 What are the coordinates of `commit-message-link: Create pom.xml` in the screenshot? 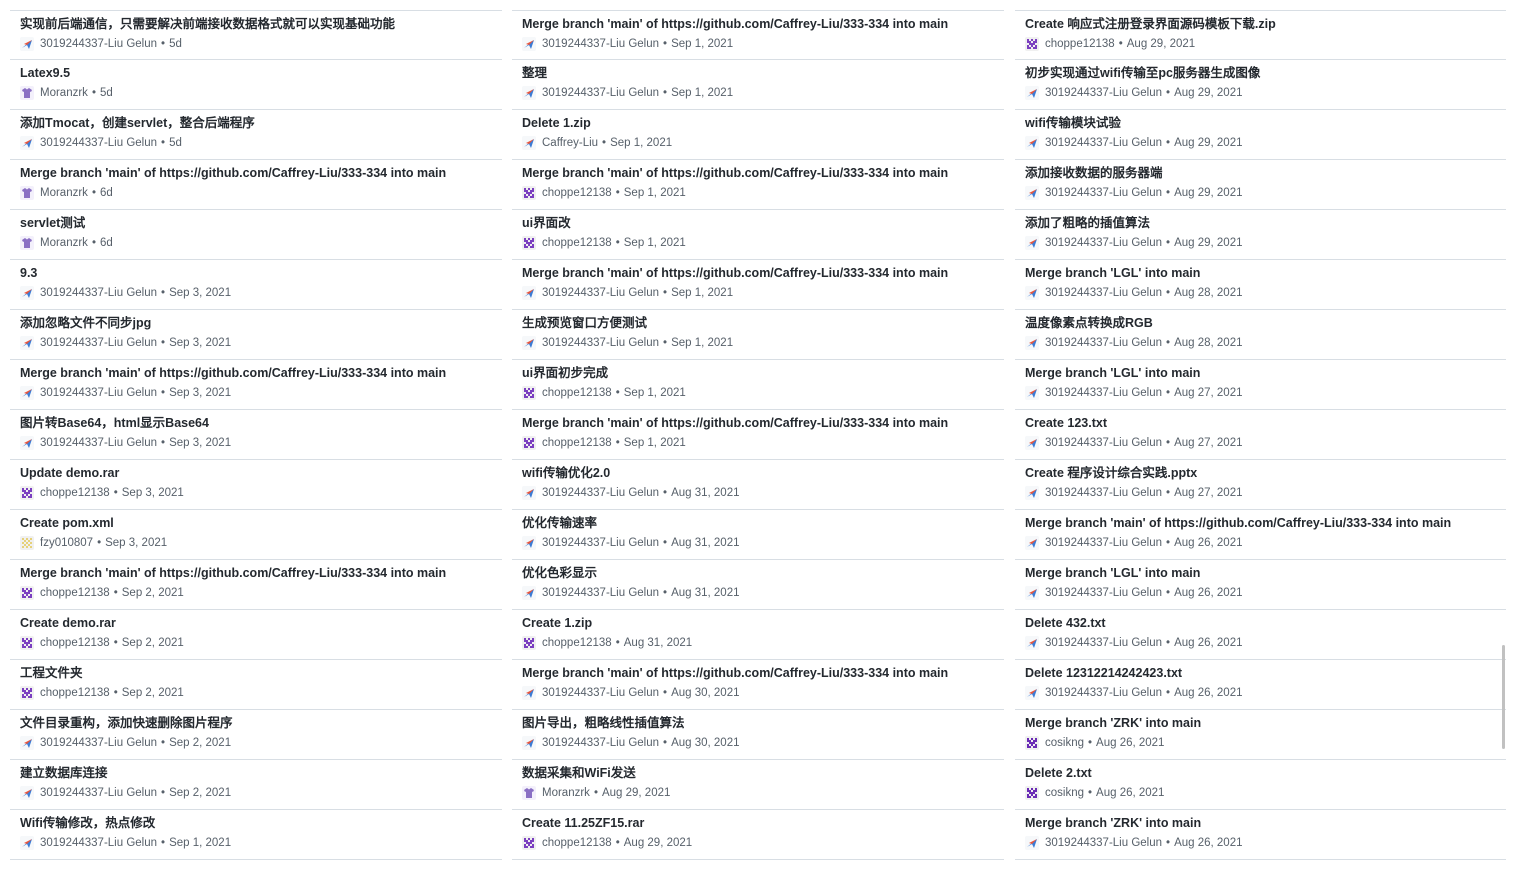 It's located at (261, 523).